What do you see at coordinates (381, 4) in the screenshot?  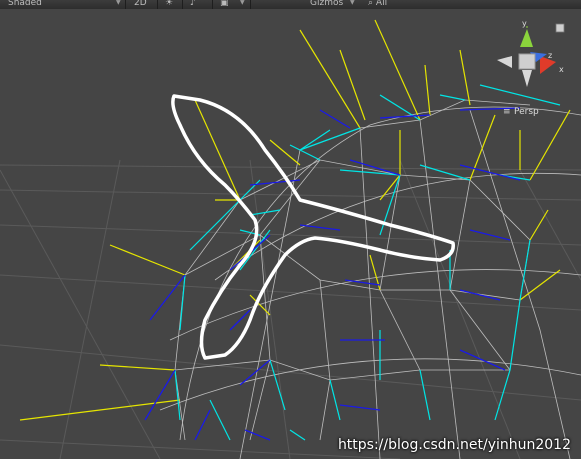 I see `search-placeholder: All` at bounding box center [381, 4].